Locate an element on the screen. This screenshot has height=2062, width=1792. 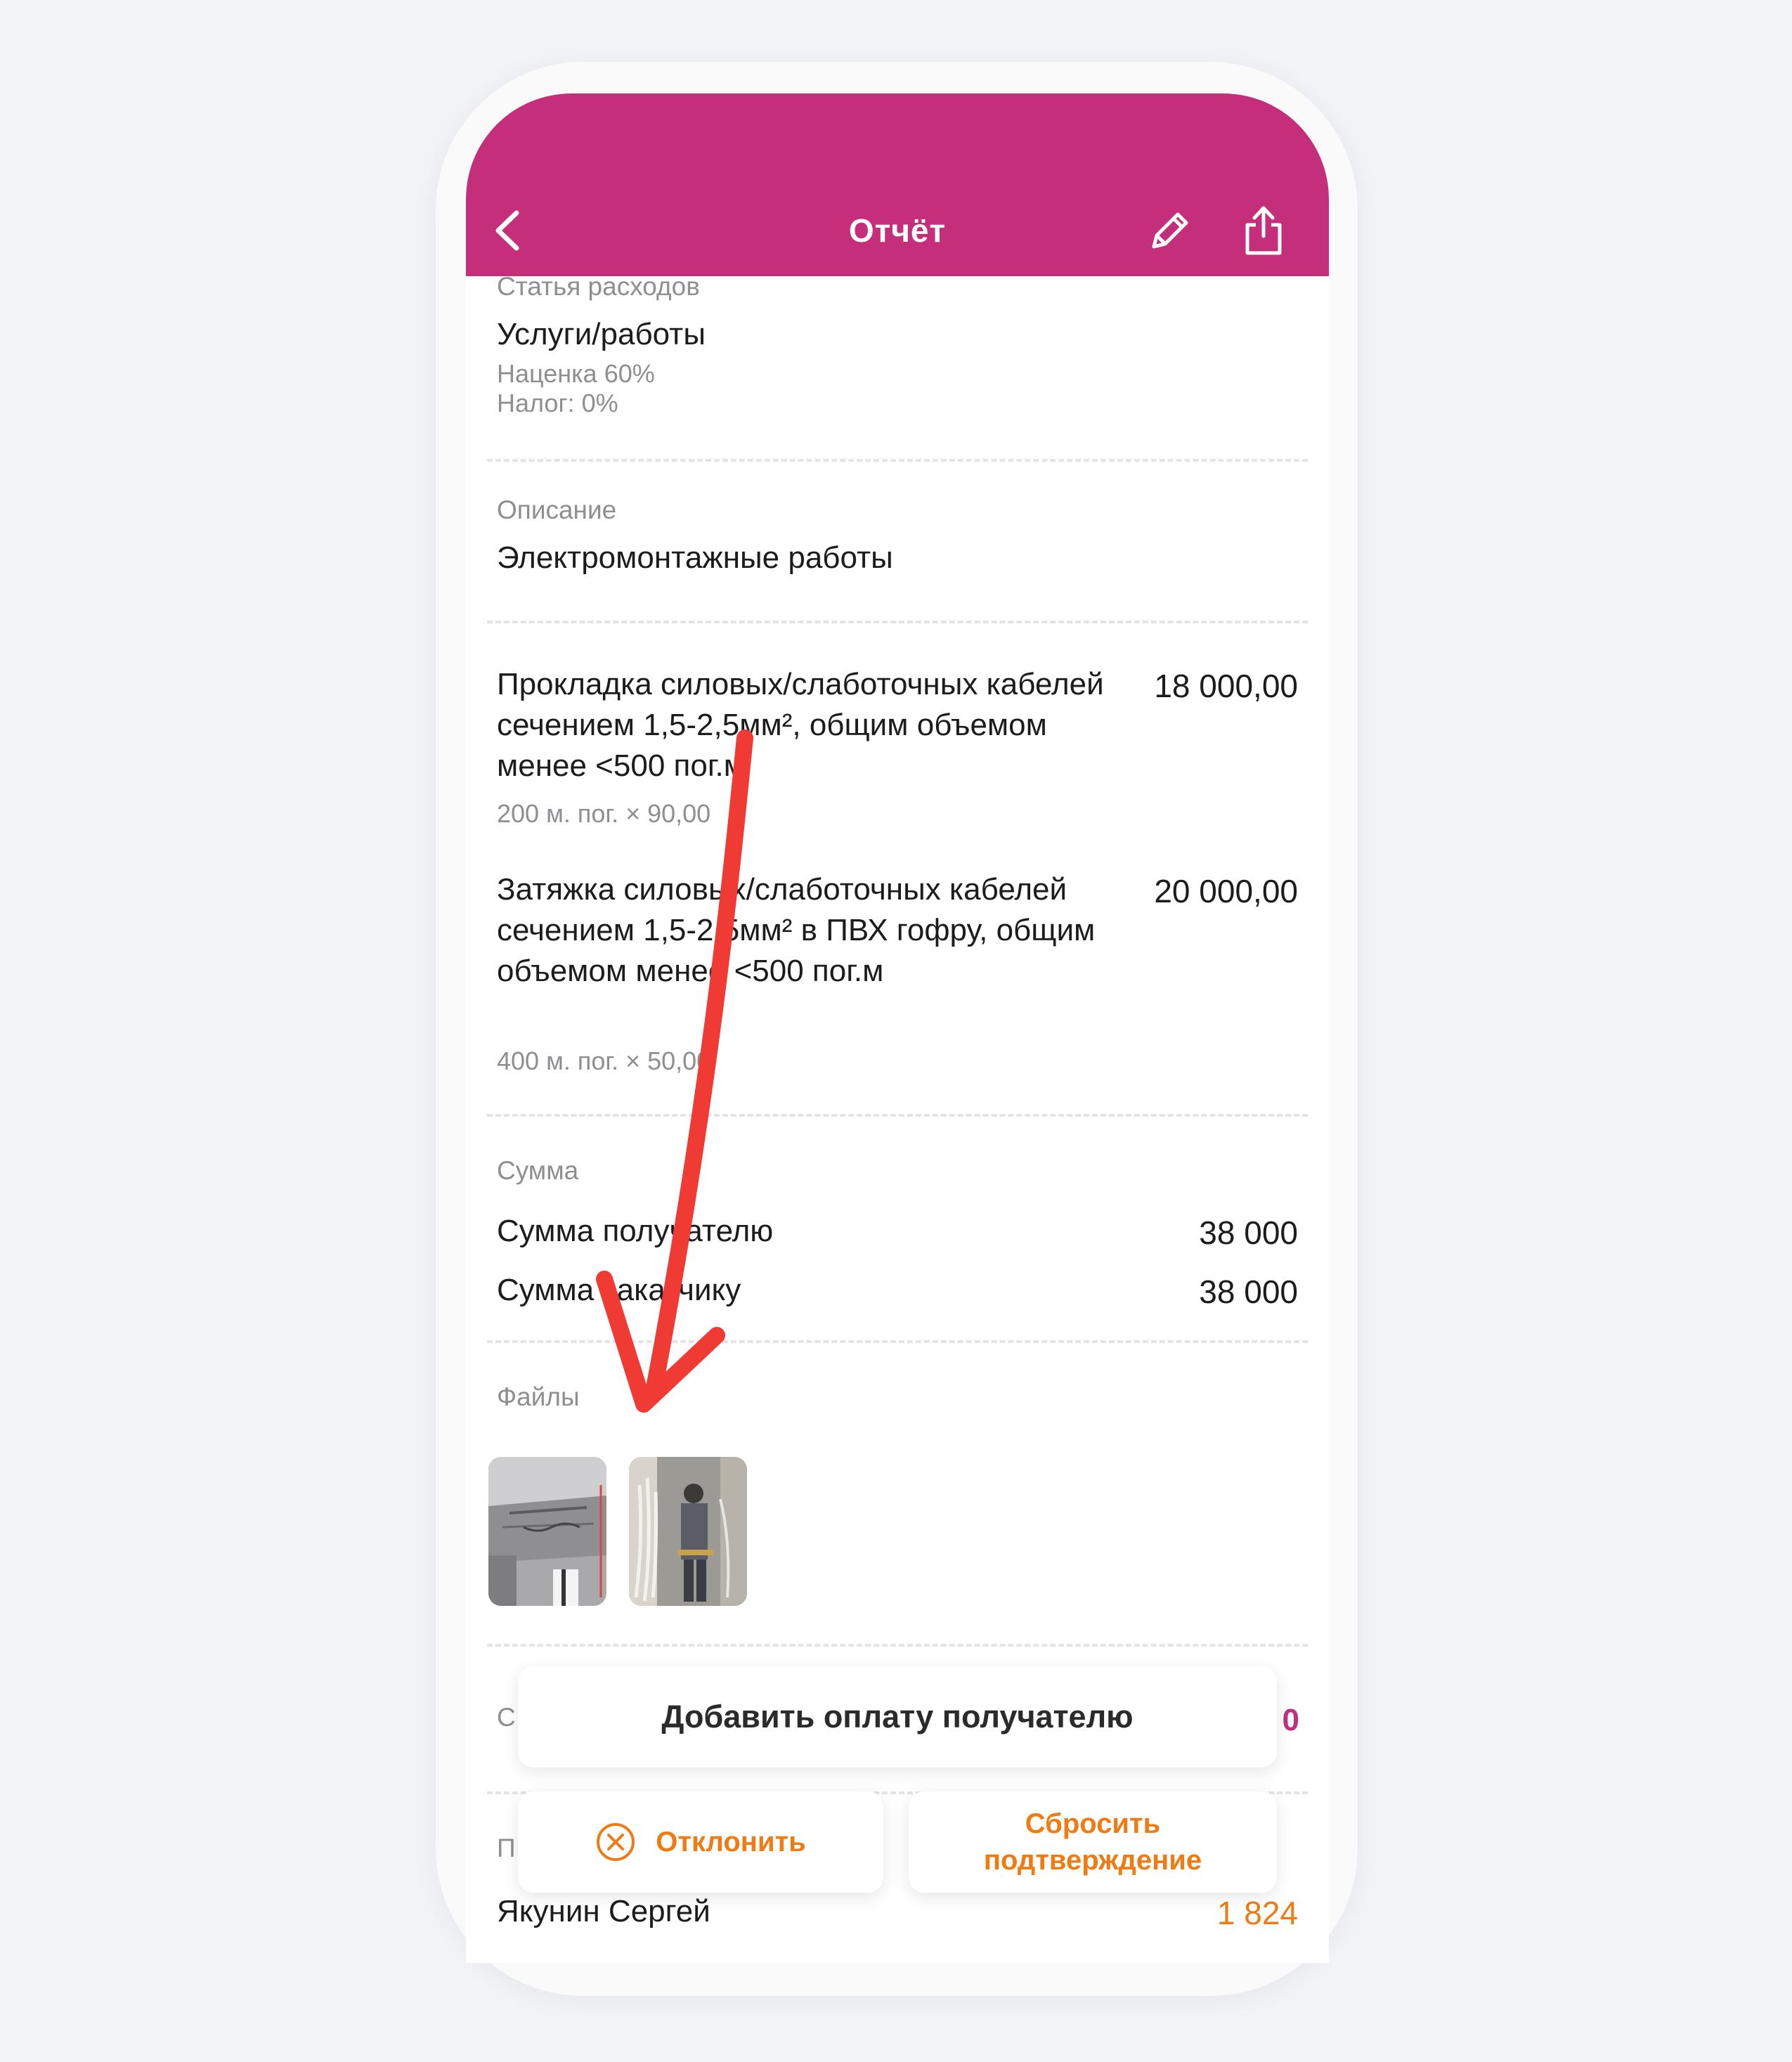
sum-customer-value: 38 000 is located at coordinates (1248, 1291).